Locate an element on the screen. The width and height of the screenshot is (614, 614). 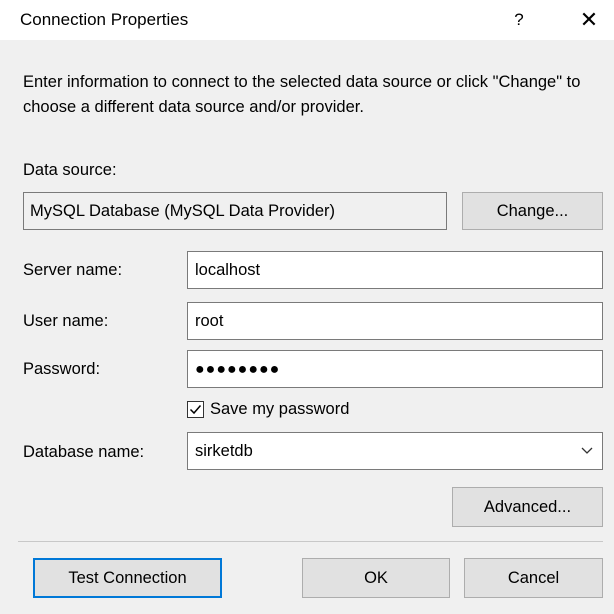
data-source-field: MySQL Database (MySQL Data Provider) is located at coordinates (235, 211).